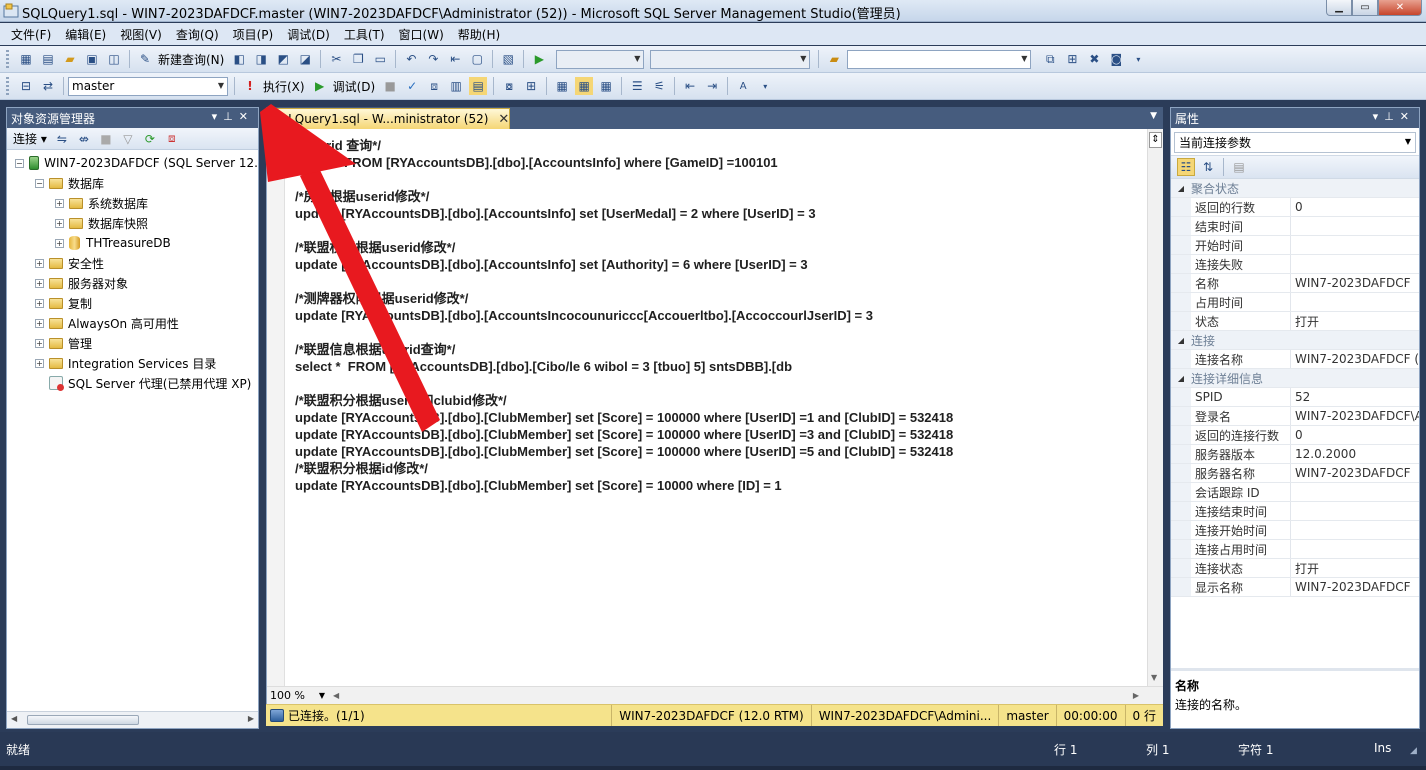  I want to click on xmla-query-icon: ◪, so click(305, 59).